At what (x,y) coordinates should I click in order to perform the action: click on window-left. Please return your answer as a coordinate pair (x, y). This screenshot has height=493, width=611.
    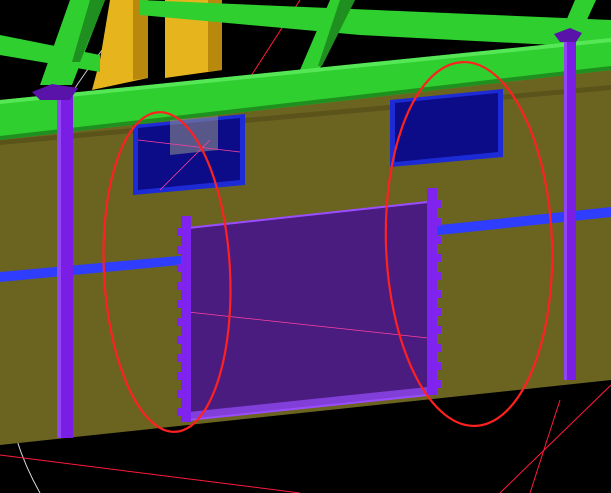
    Looking at the image, I should click on (189, 154).